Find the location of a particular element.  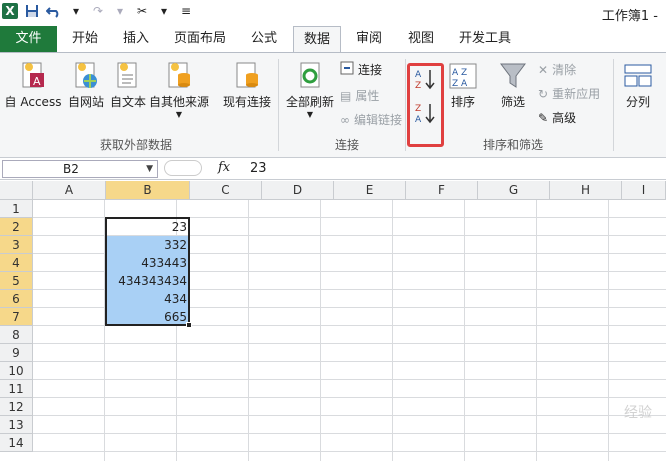

advanced-button: ✎ 高级 is located at coordinates (557, 117).